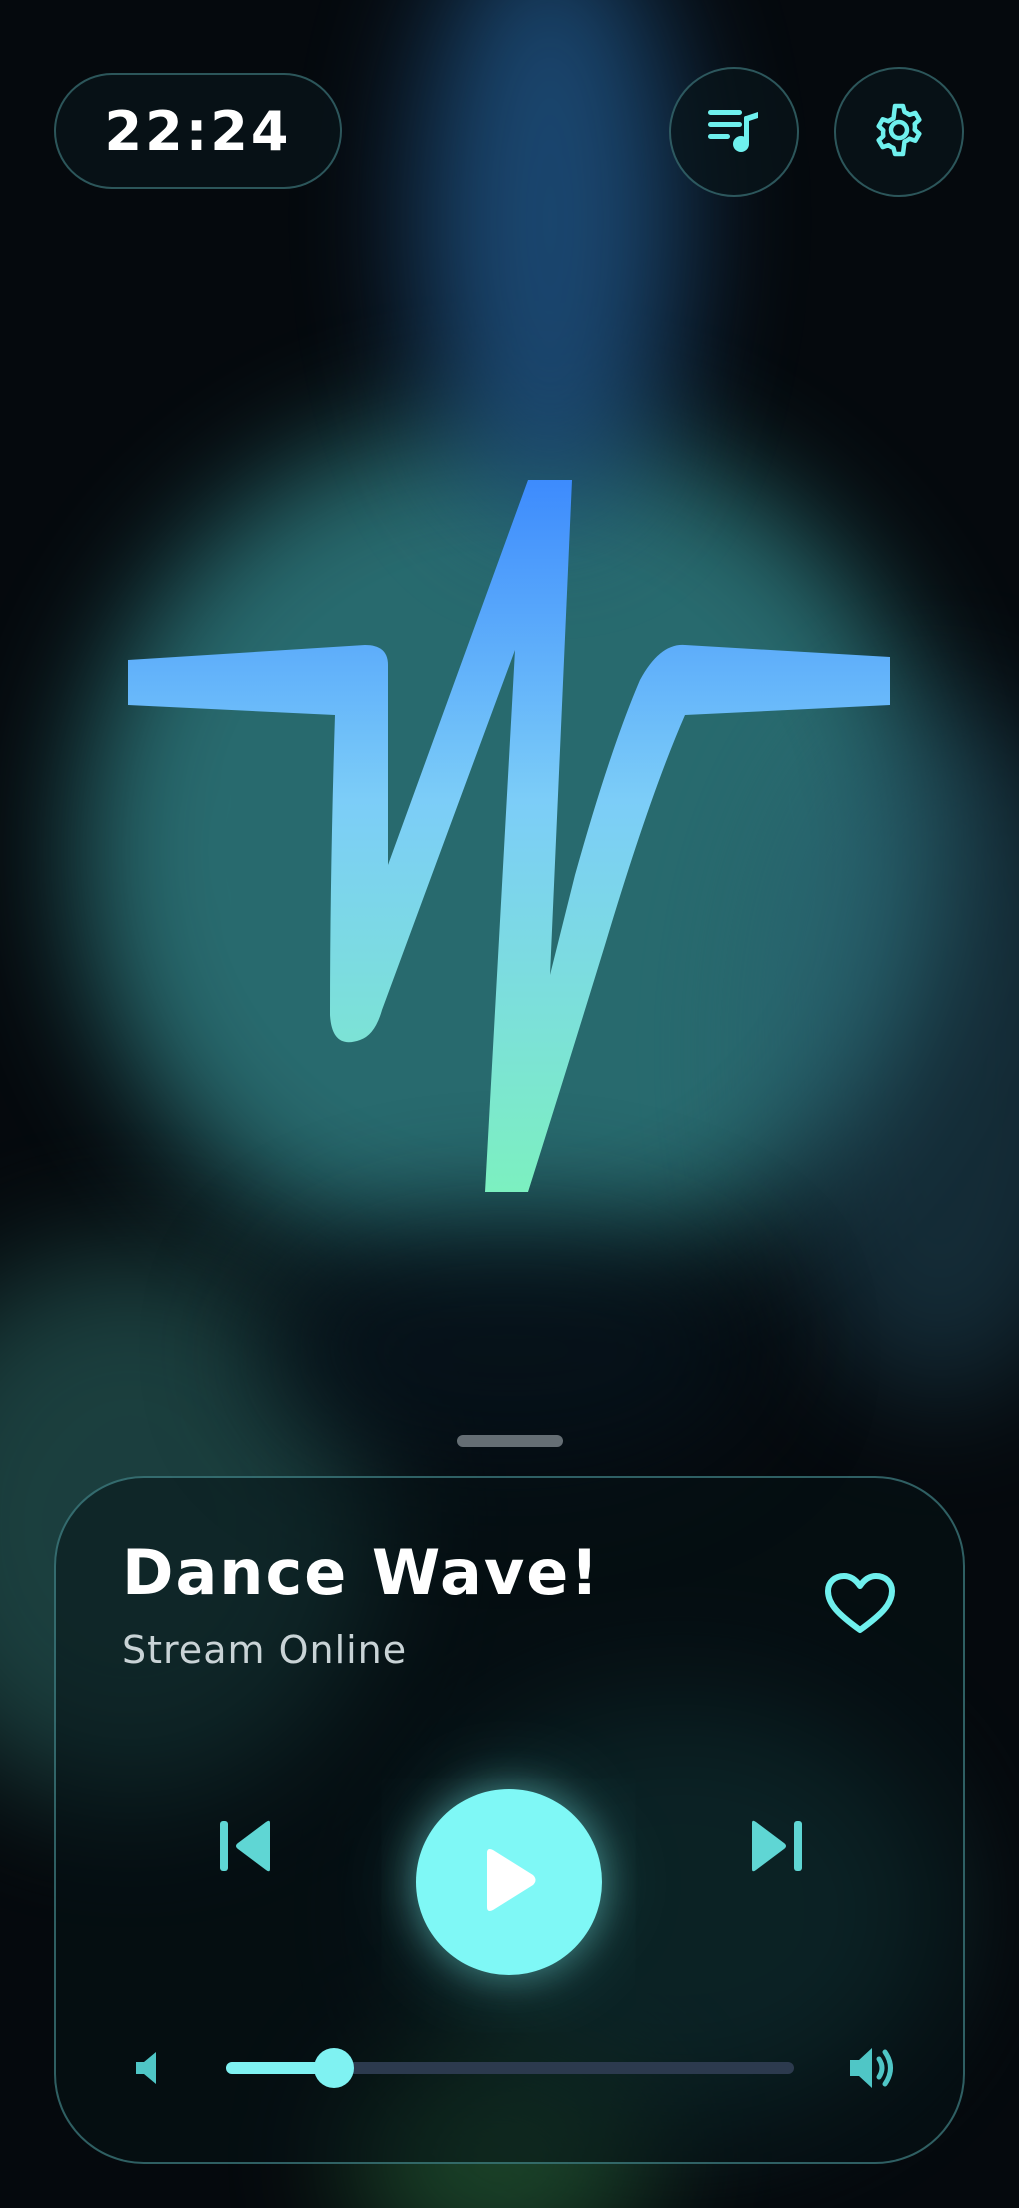 The width and height of the screenshot is (1019, 2208). Describe the element at coordinates (150, 2068) in the screenshot. I see `volume-low-icon` at that location.